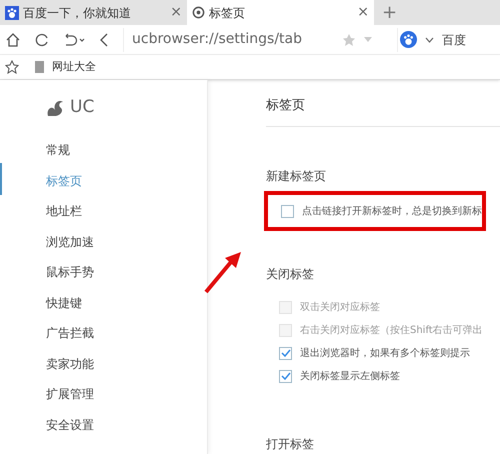 The image size is (500, 454). Describe the element at coordinates (280, 12) in the screenshot. I see `browser-tab: 标签页 ×` at that location.